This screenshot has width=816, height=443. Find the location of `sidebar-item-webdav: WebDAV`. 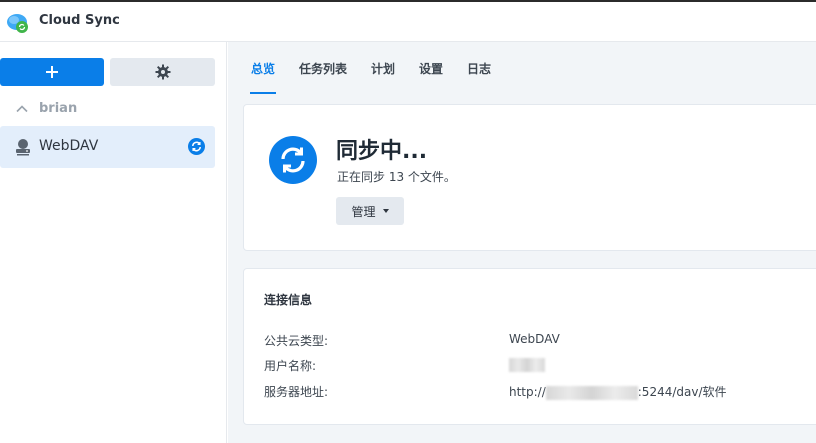

sidebar-item-webdav: WebDAV is located at coordinates (107, 147).